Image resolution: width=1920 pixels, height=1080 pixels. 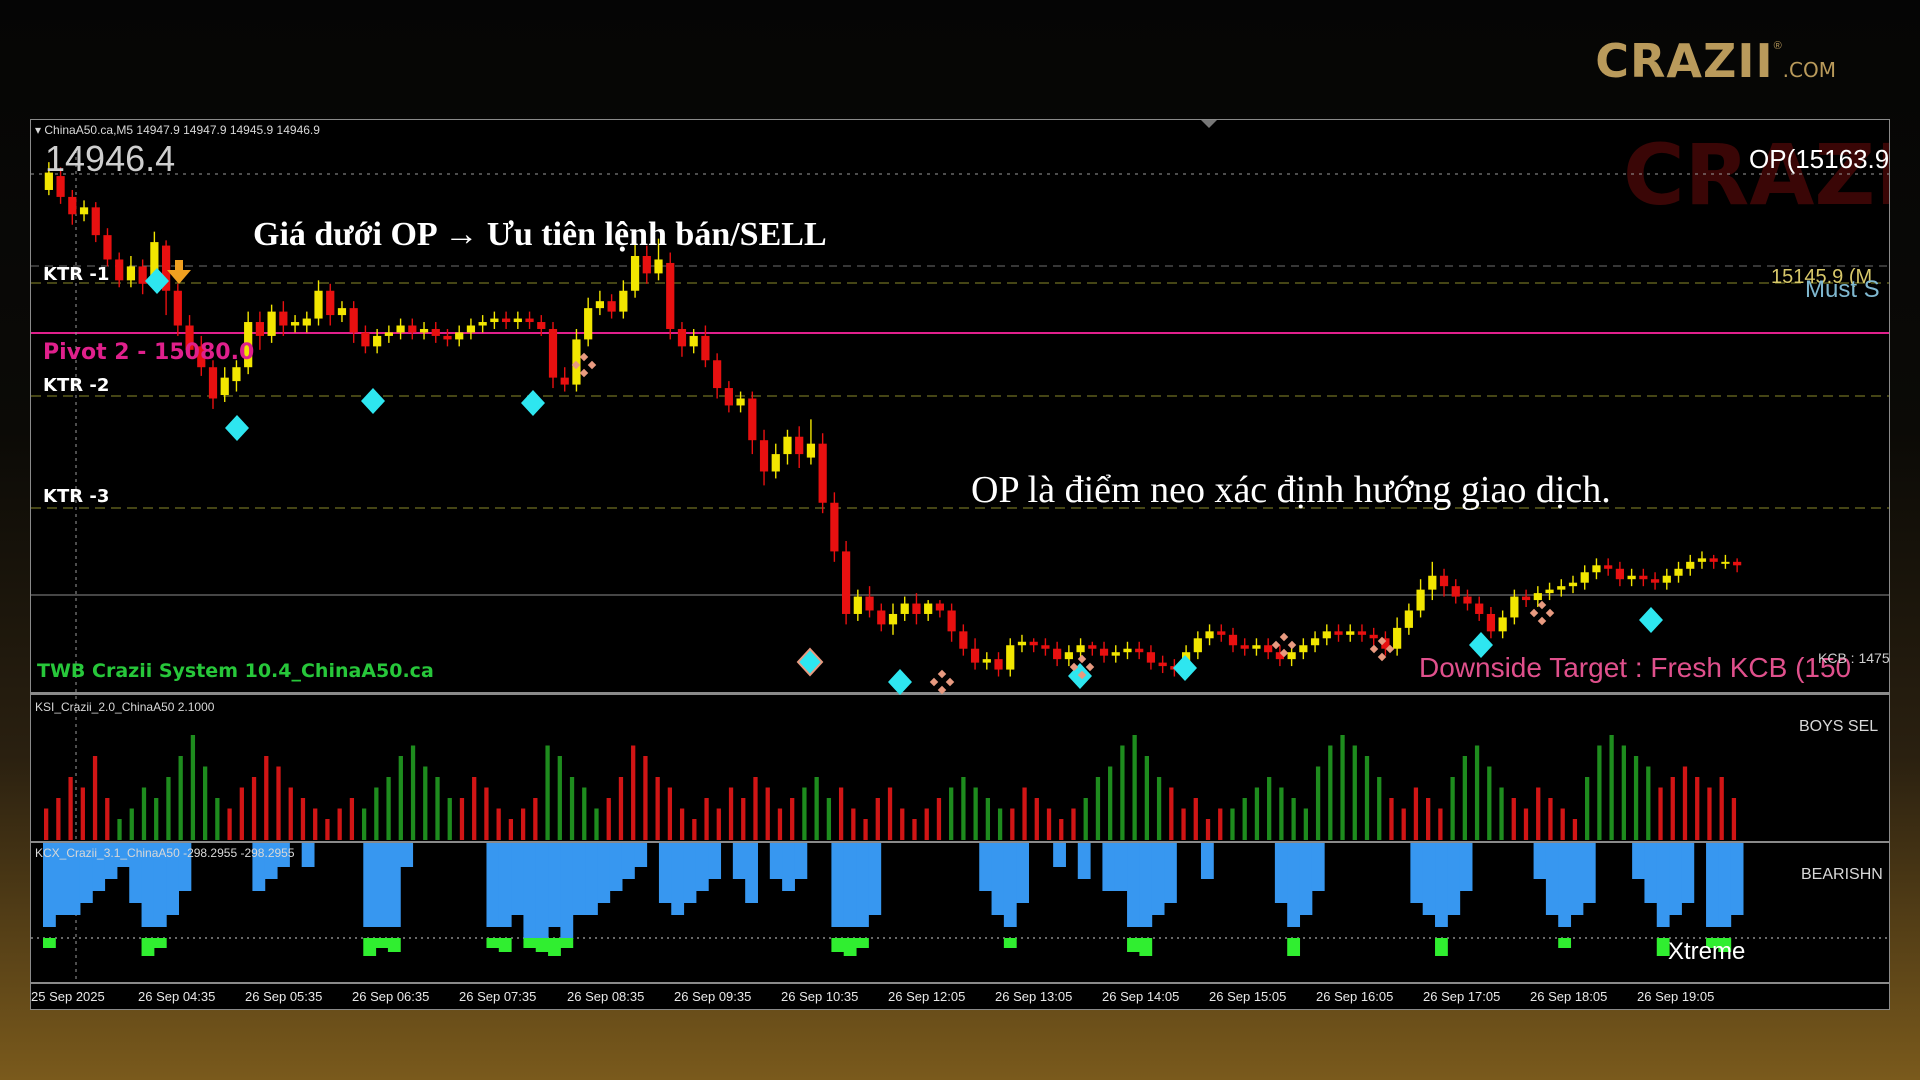 I want to click on xtreme-label: Xtreme, so click(x=1707, y=951).